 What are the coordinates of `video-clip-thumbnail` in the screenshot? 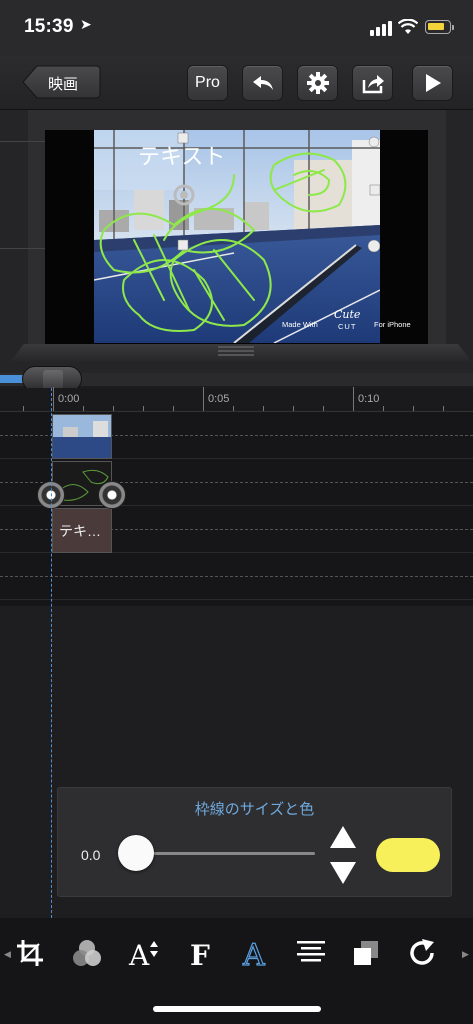 It's located at (82, 436).